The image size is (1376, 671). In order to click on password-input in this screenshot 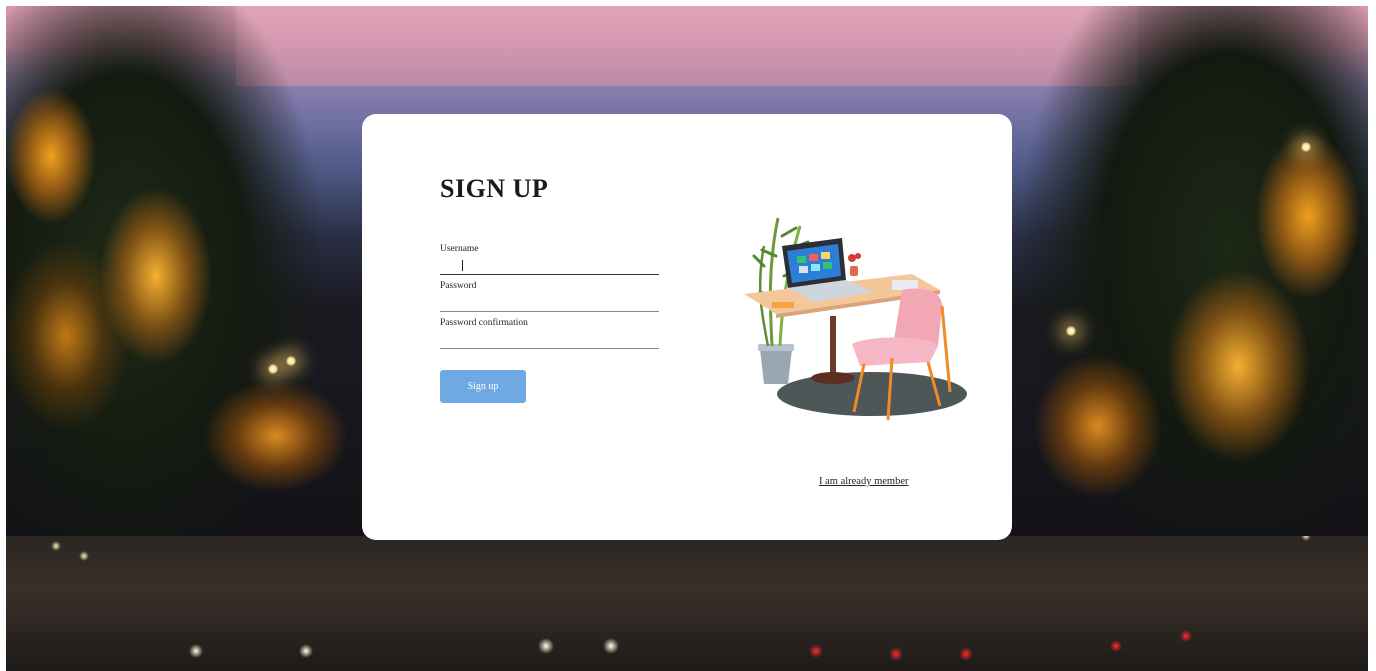, I will do `click(549, 301)`.